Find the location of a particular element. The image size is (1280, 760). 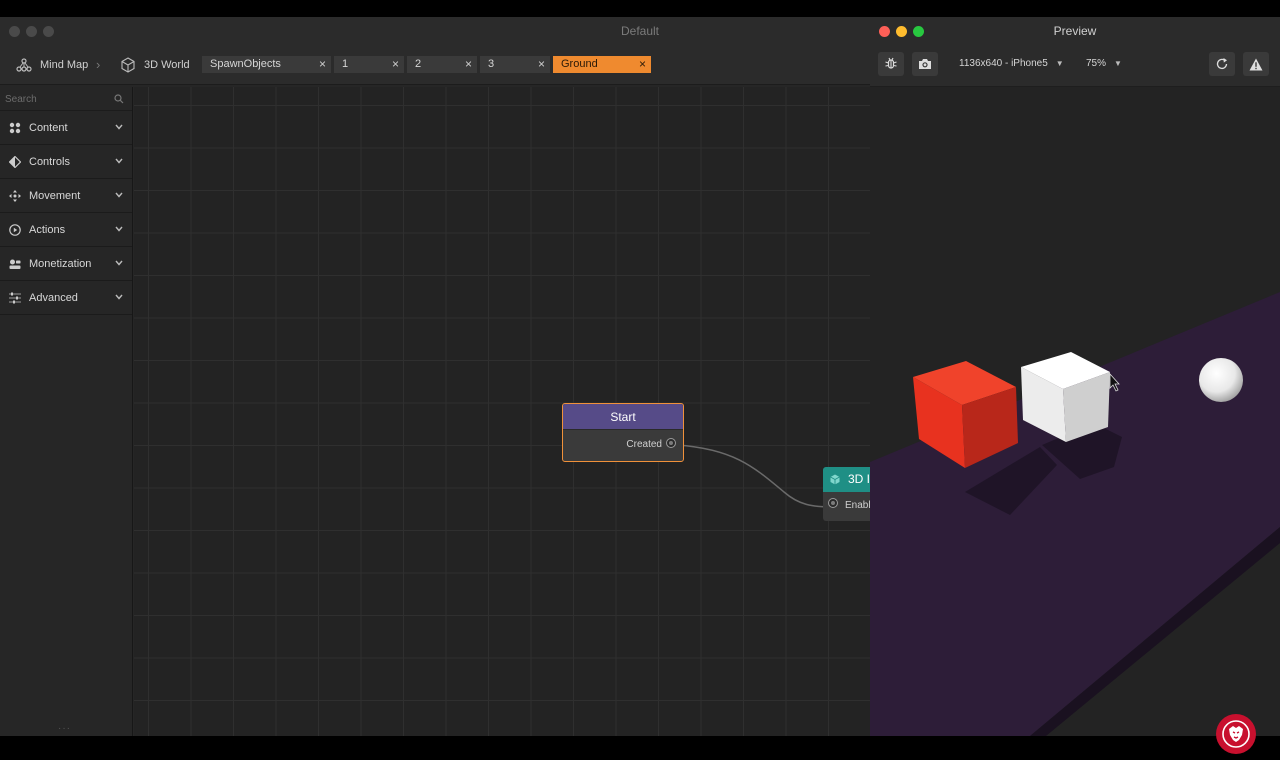

category-monetization: Monetization is located at coordinates (66, 264).